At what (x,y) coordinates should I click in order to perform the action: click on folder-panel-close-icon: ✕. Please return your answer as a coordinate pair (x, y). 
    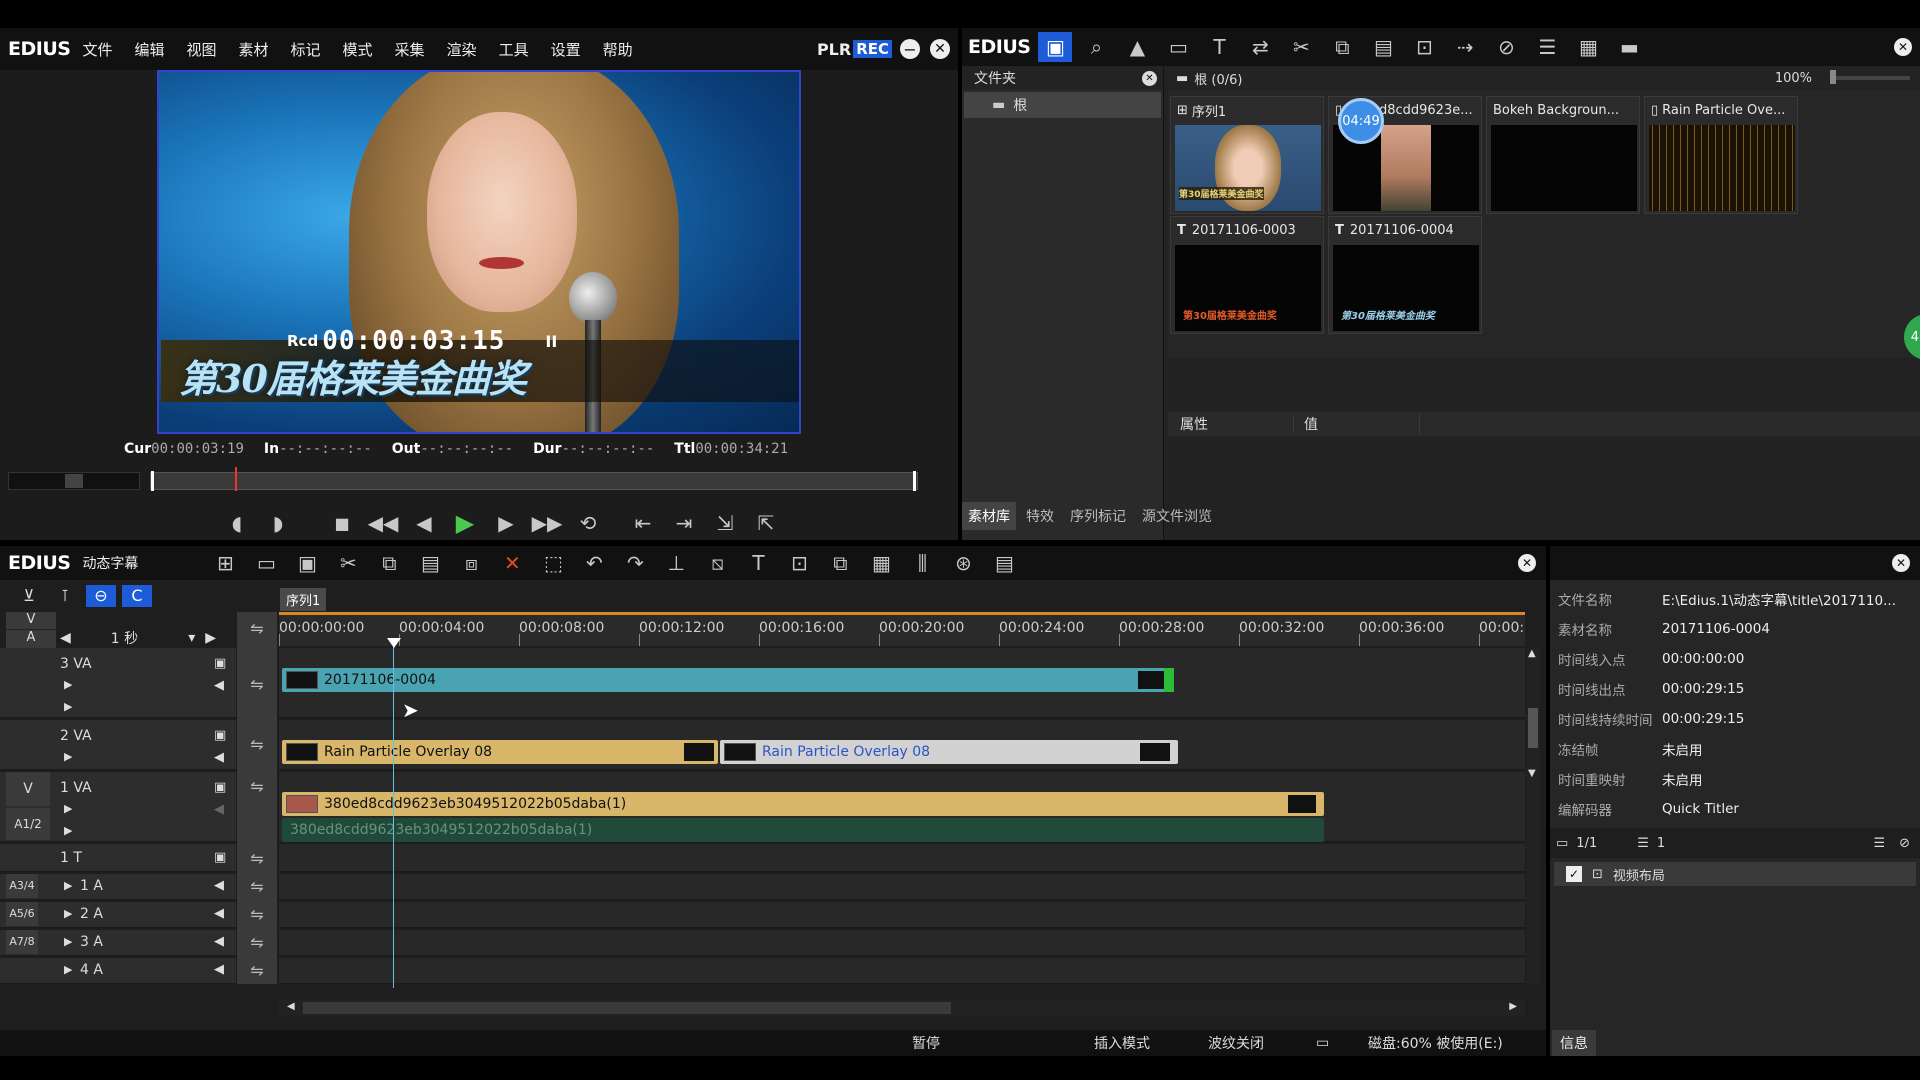
    Looking at the image, I should click on (1149, 78).